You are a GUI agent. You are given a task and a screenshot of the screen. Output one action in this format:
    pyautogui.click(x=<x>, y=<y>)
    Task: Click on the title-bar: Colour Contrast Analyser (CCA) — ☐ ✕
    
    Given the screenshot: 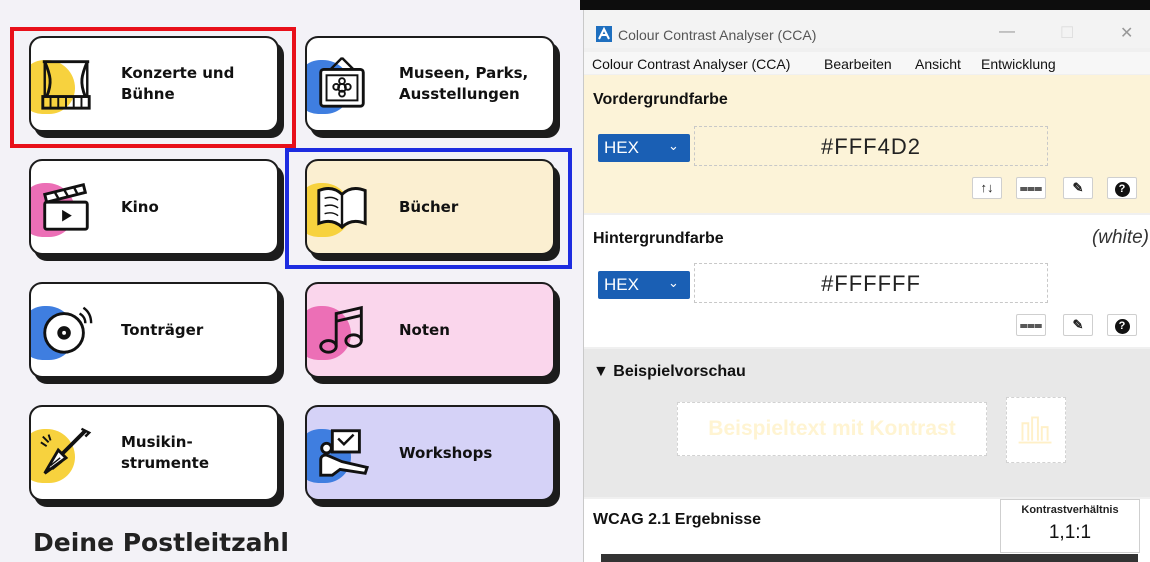 What is the action you would take?
    pyautogui.click(x=867, y=29)
    